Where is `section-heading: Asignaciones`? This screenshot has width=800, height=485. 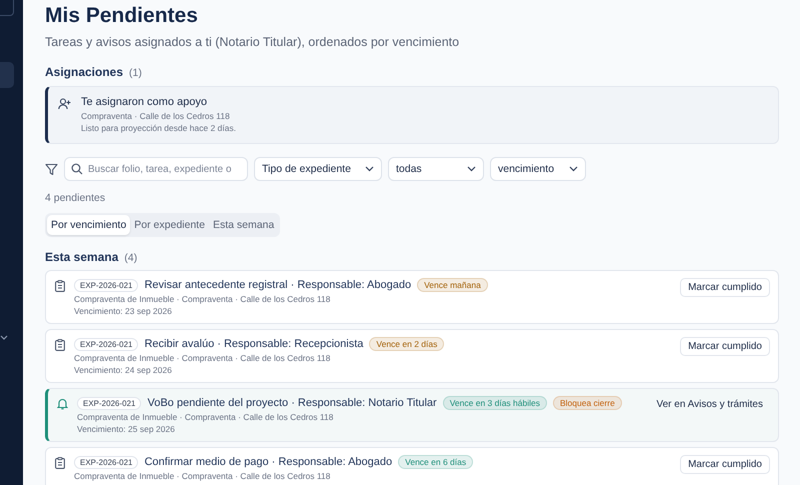
section-heading: Asignaciones is located at coordinates (84, 72).